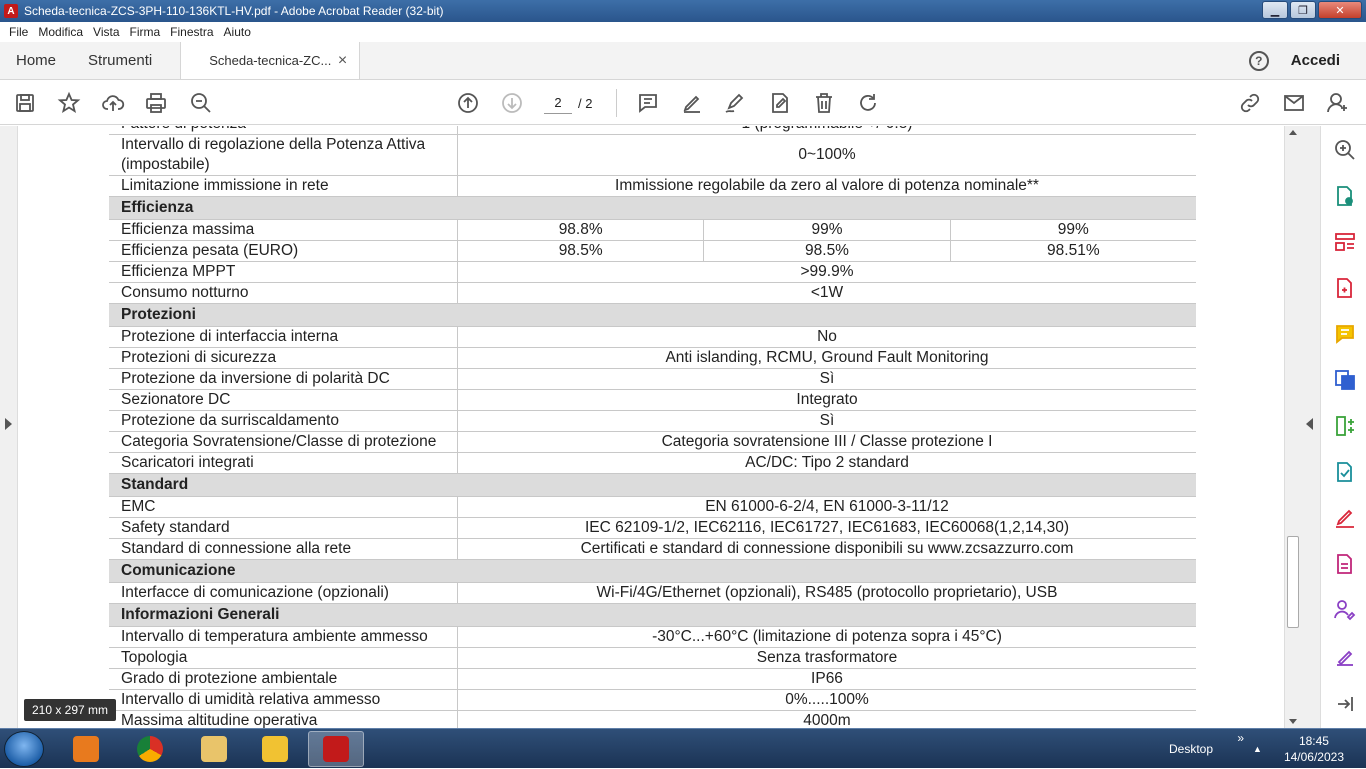 This screenshot has height=769, width=1366. Describe the element at coordinates (1313, 757) in the screenshot. I see `clock-date: 14/06/2023` at that location.